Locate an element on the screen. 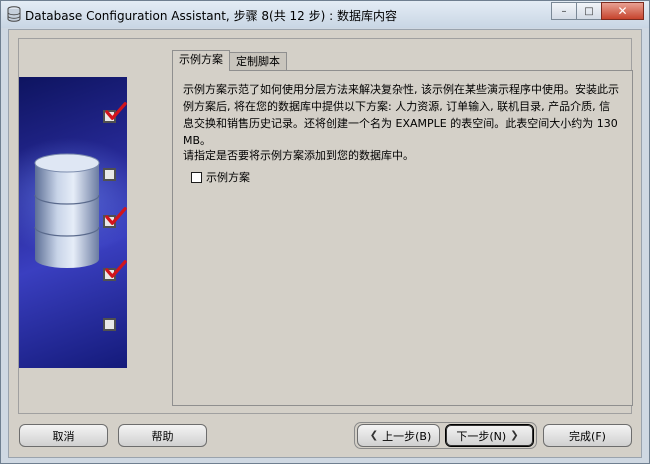 This screenshot has width=650, height=464. tab-custom-scripts: 定制脚本 is located at coordinates (258, 61).